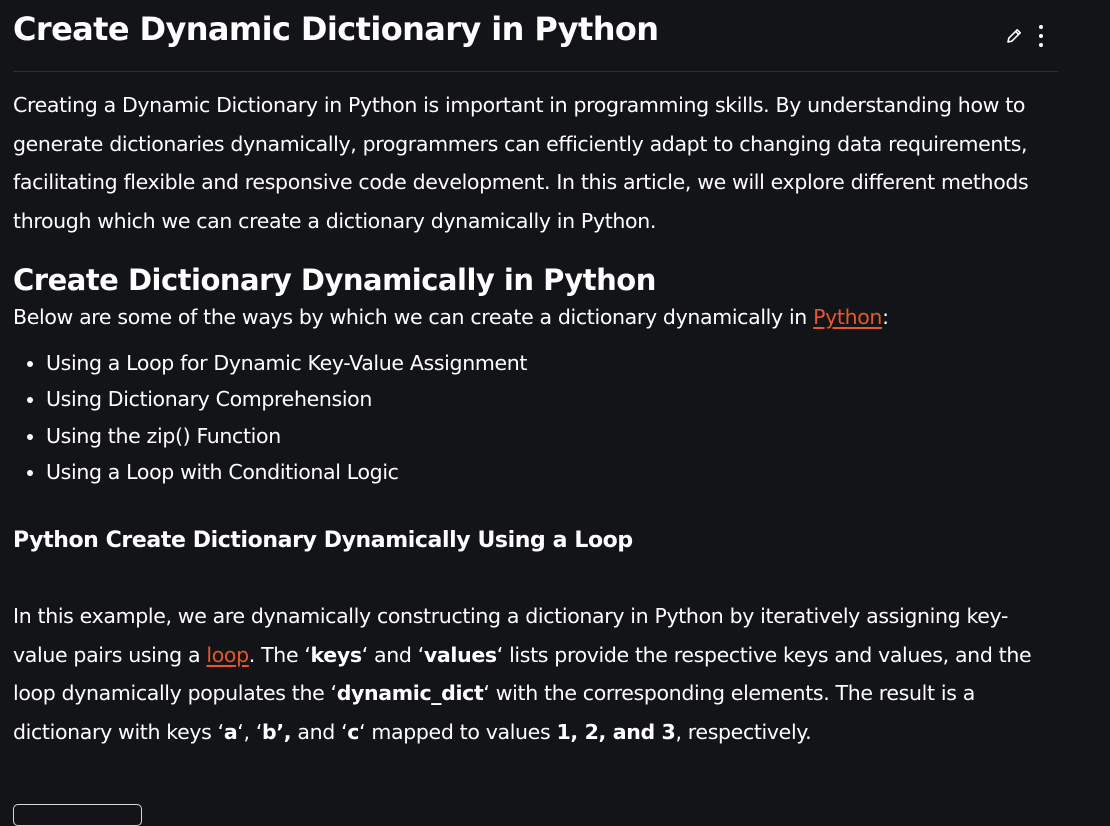 This screenshot has width=1110, height=826. I want to click on example-text: mapped to values, so click(461, 731).